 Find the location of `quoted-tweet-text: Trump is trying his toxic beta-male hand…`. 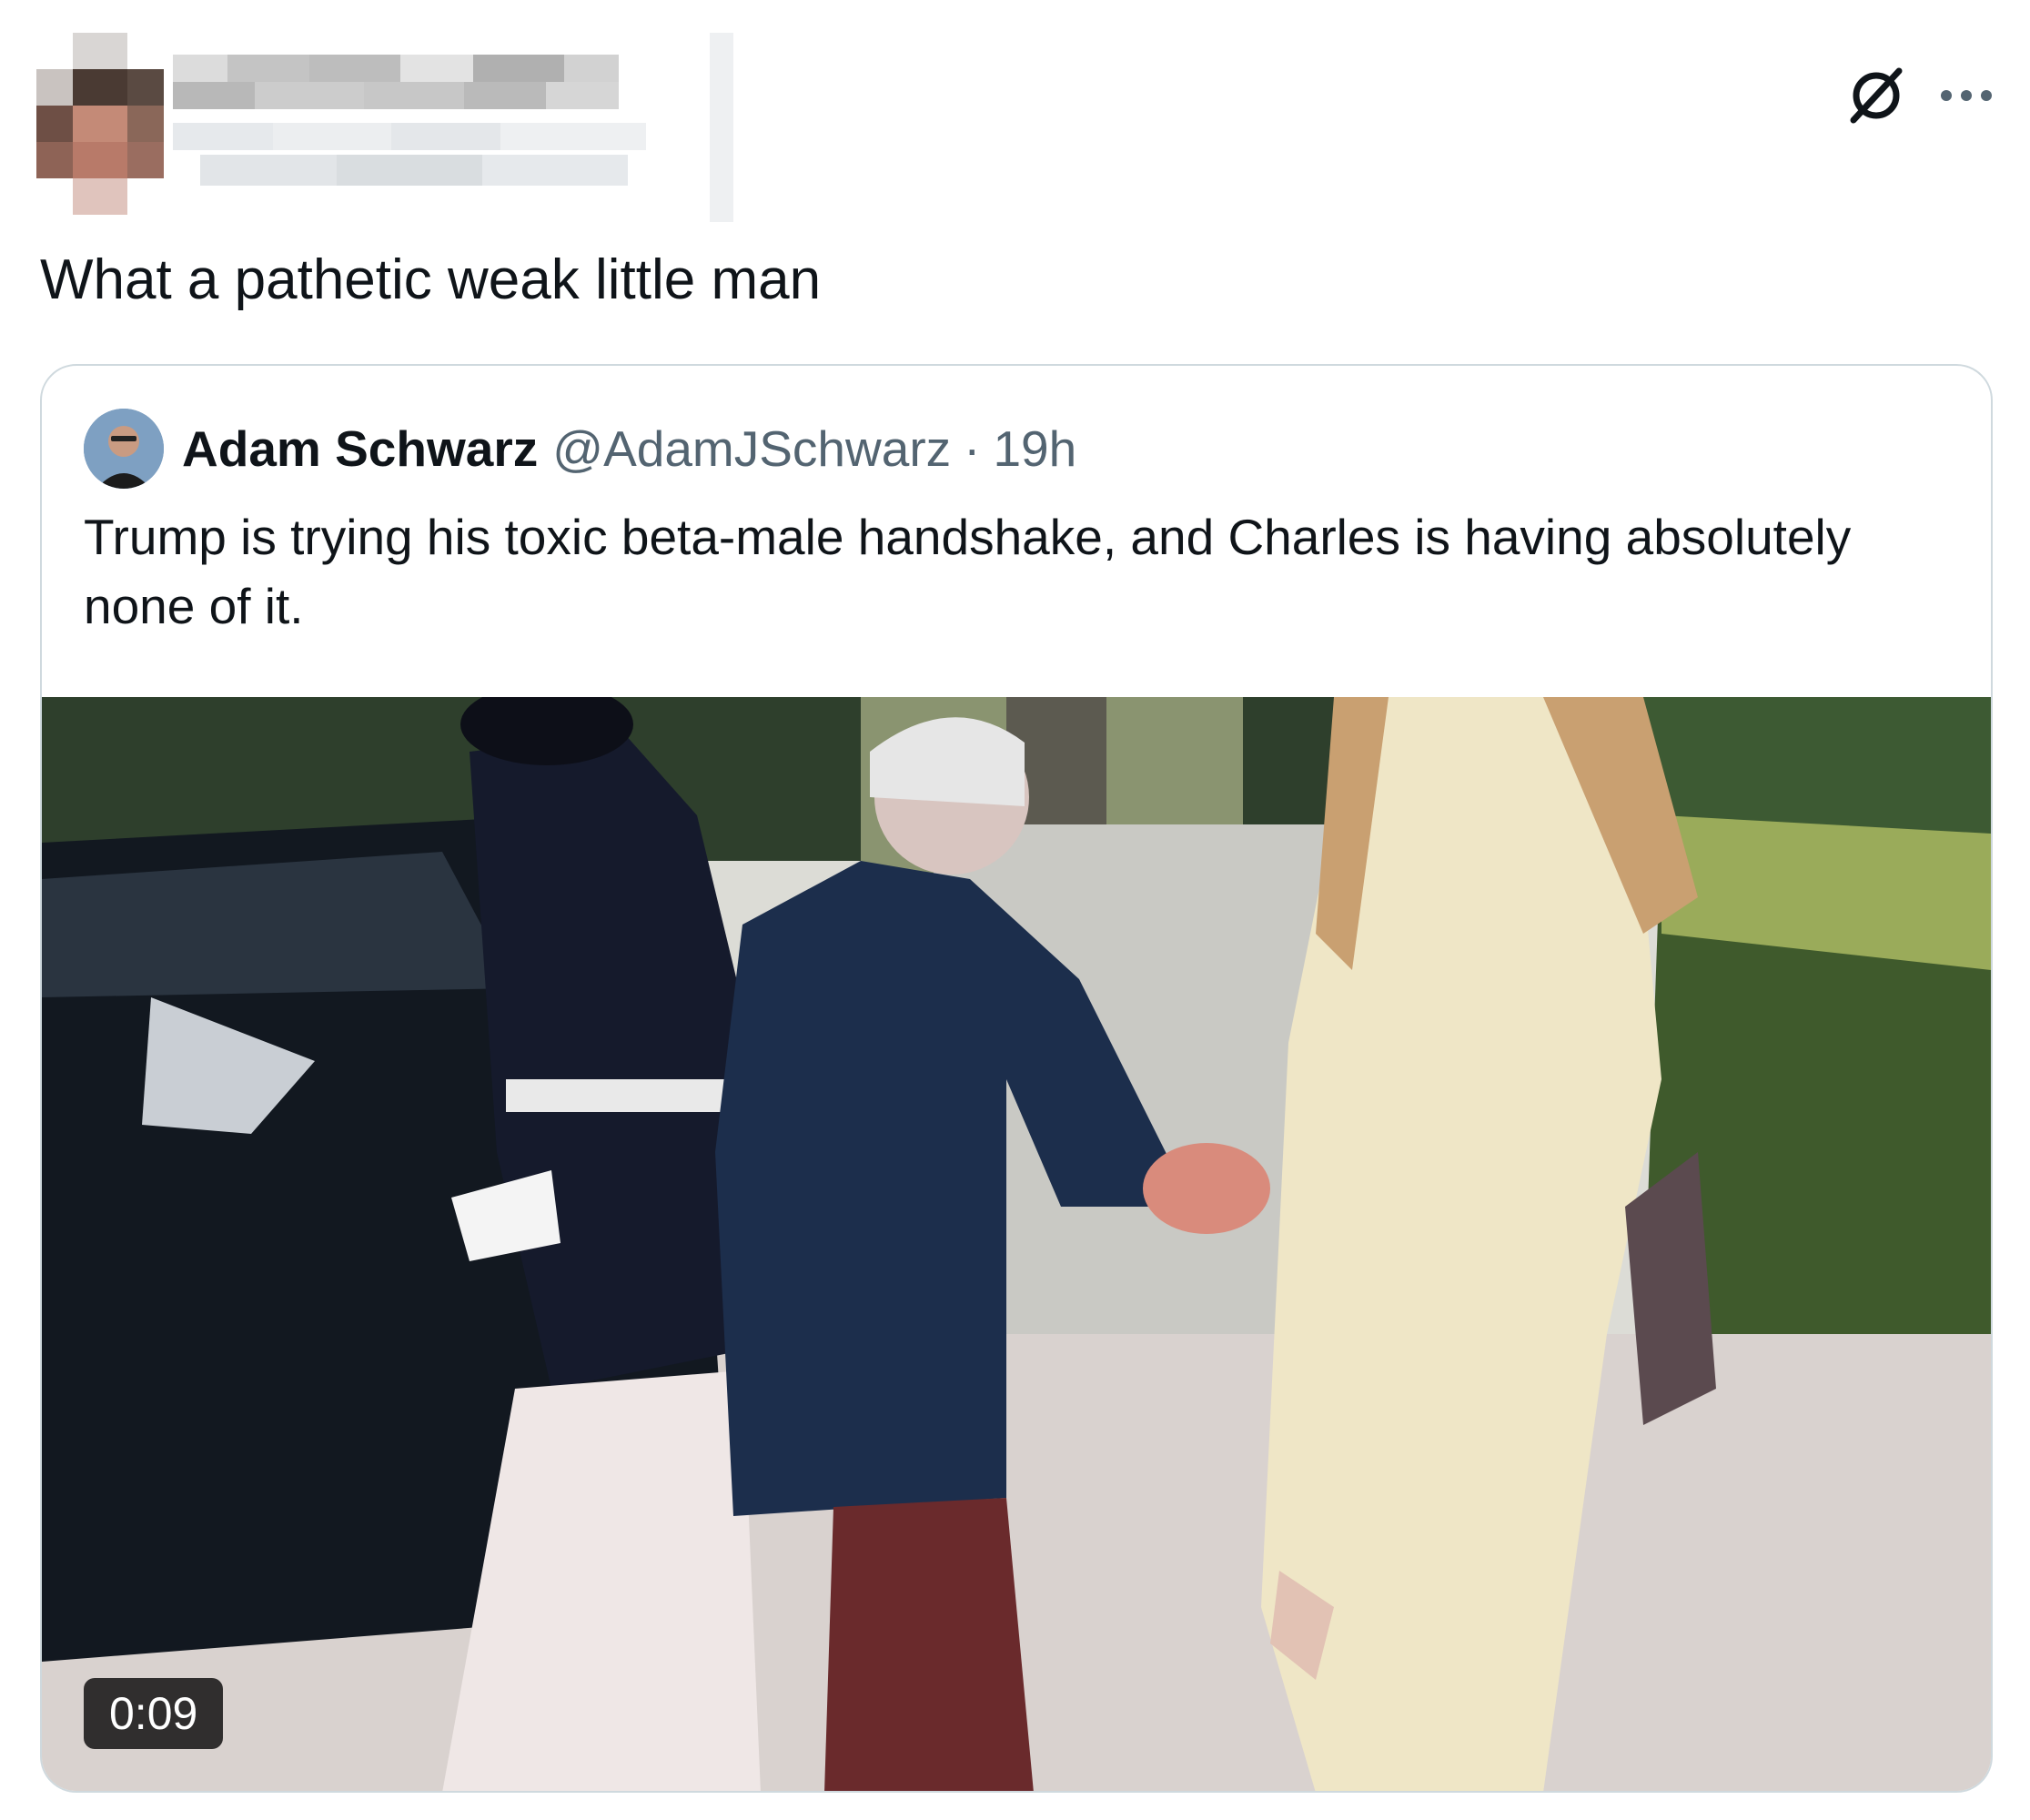

quoted-tweet-text: Trump is trying his toxic beta-male hand… is located at coordinates (968, 571).